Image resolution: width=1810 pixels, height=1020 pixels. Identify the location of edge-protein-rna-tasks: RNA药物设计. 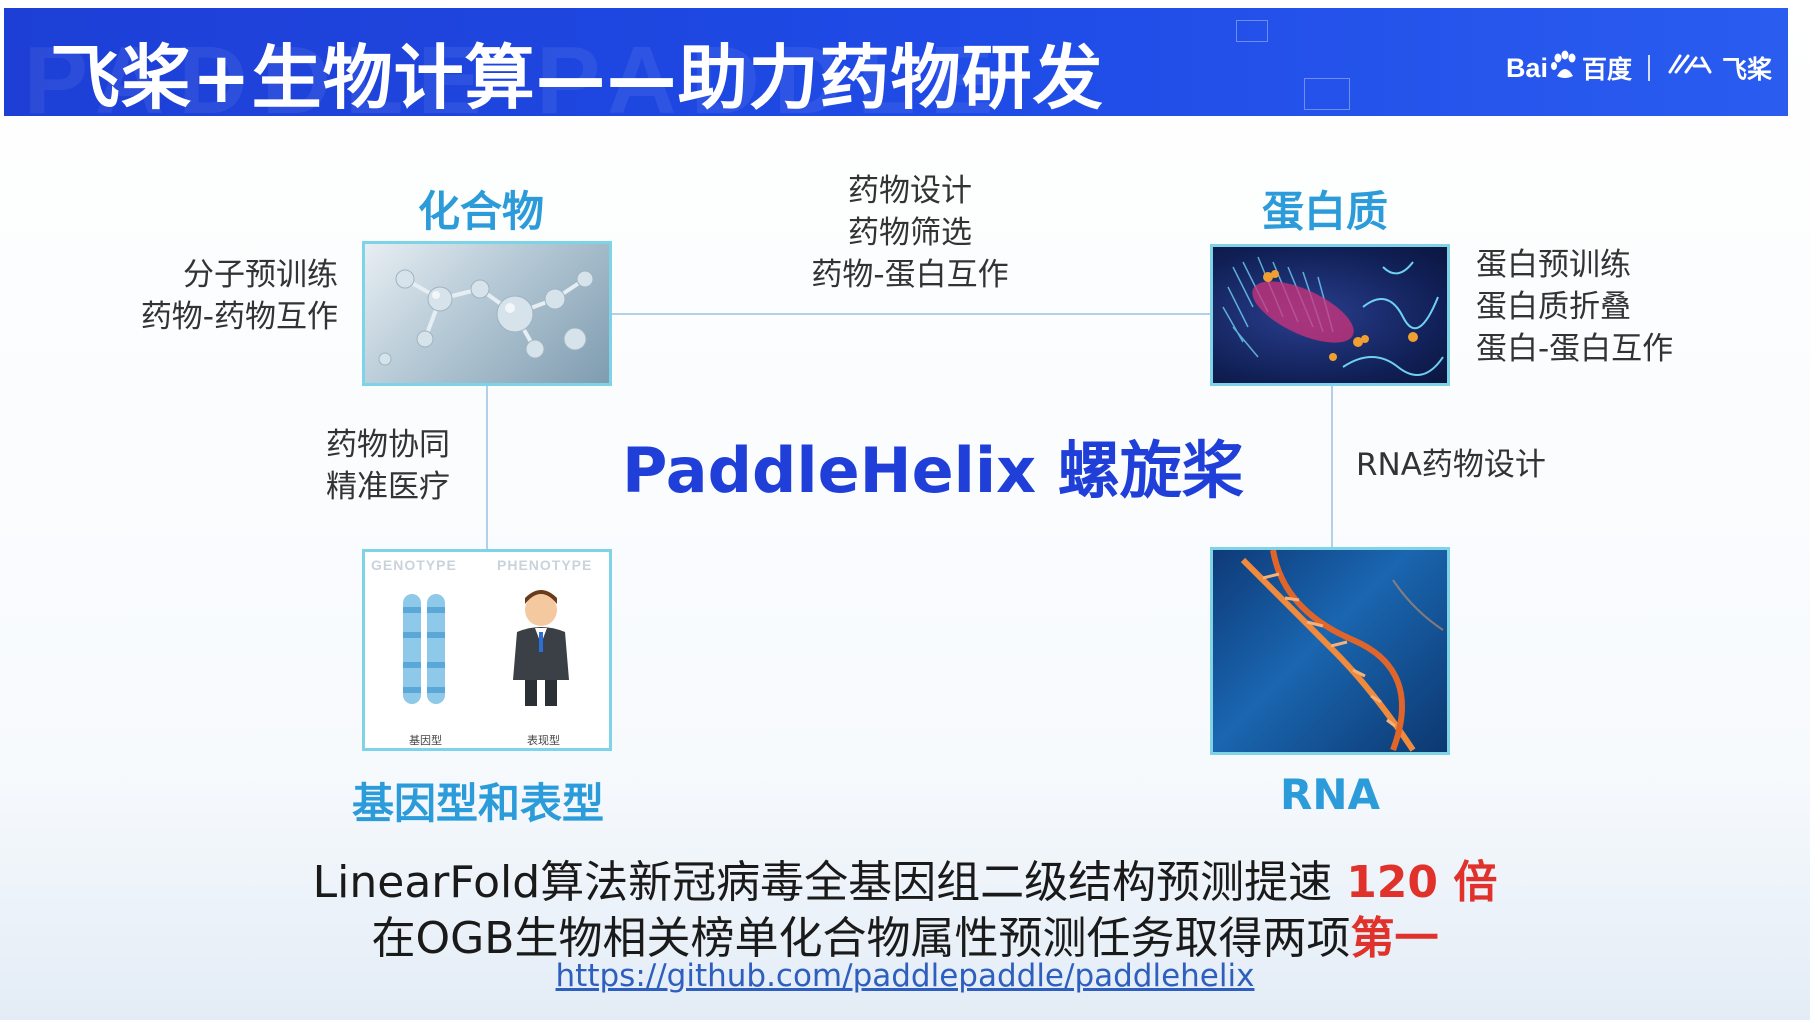
(1451, 465).